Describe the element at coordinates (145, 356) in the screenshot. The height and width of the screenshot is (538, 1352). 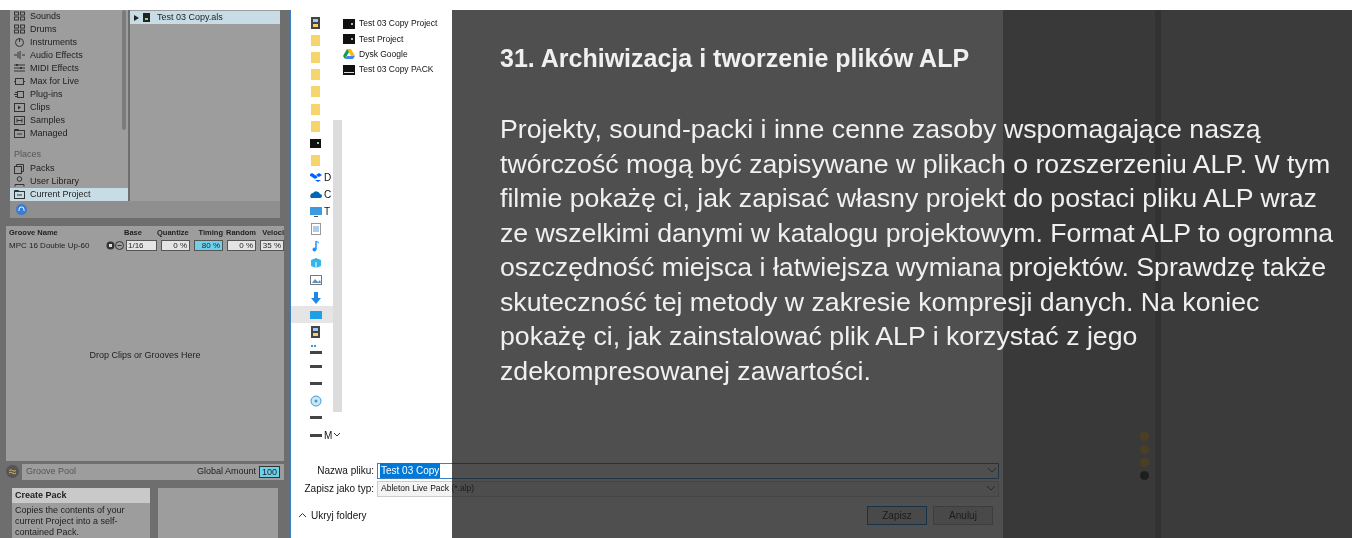
I see `drop-hint: Drop Clips or Grooves Here` at that location.